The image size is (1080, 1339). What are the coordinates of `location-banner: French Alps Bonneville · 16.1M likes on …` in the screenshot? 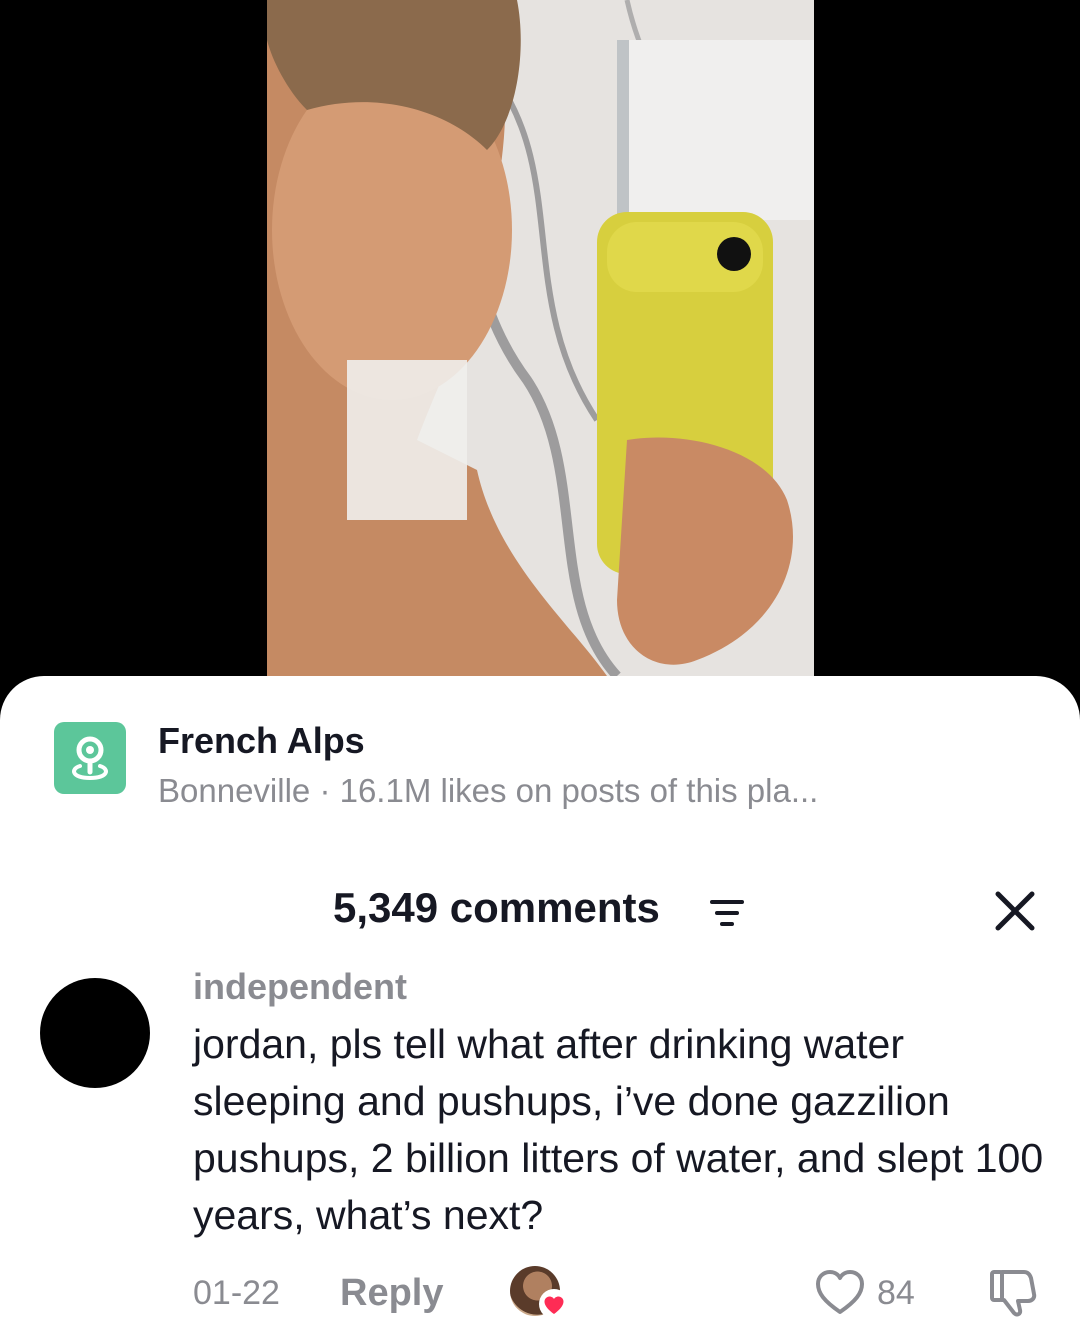 It's located at (534, 765).